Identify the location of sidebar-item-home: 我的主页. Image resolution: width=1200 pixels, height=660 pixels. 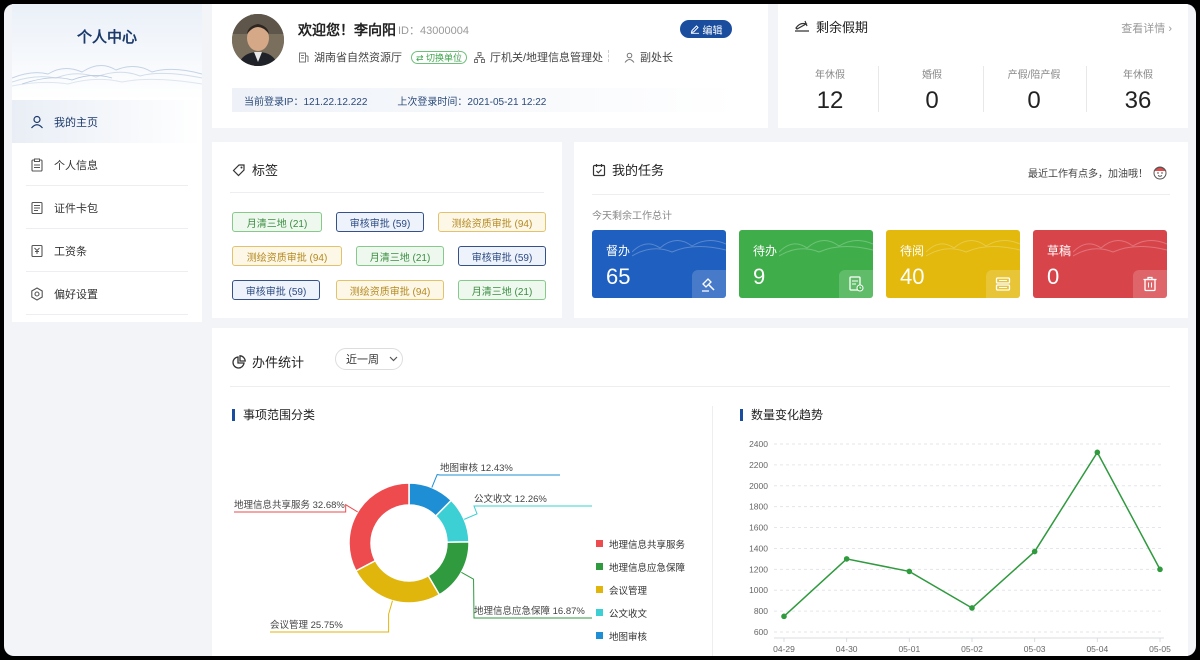
(107, 121).